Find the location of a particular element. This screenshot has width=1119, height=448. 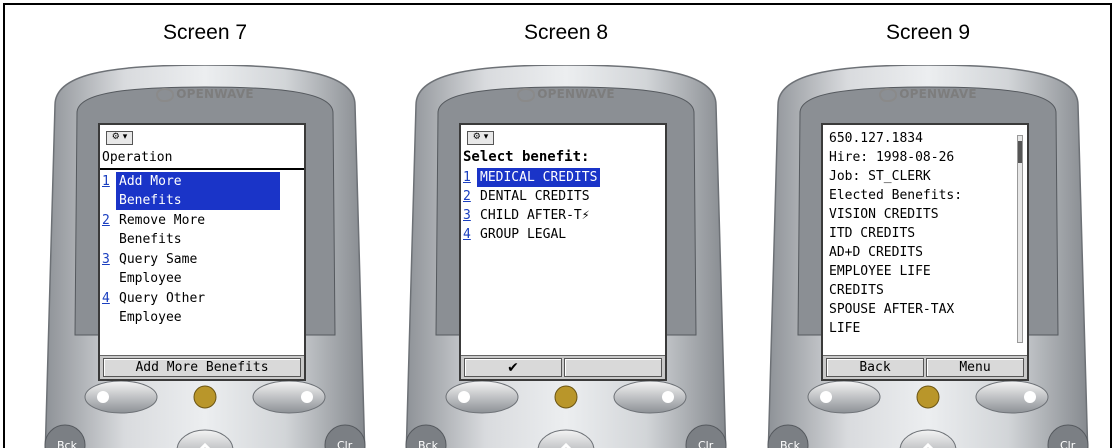

menu-item-dental-credits: 2 DENTAL CREDITS is located at coordinates (562, 196).